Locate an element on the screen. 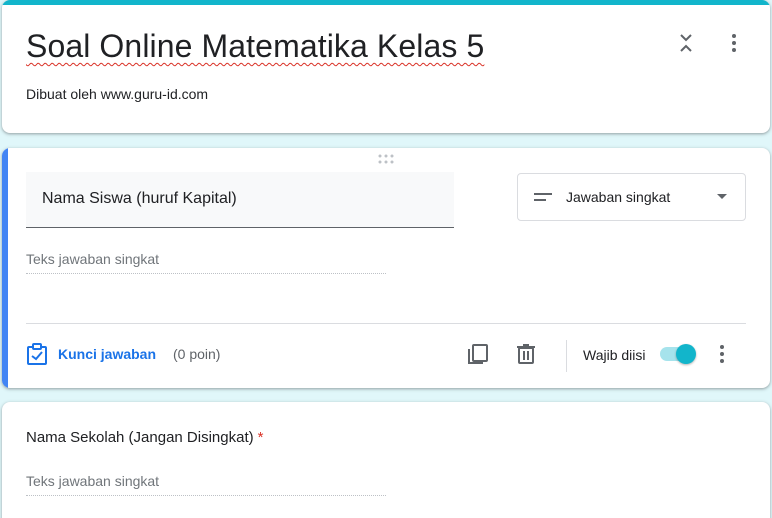  trash-icon is located at coordinates (526, 354).